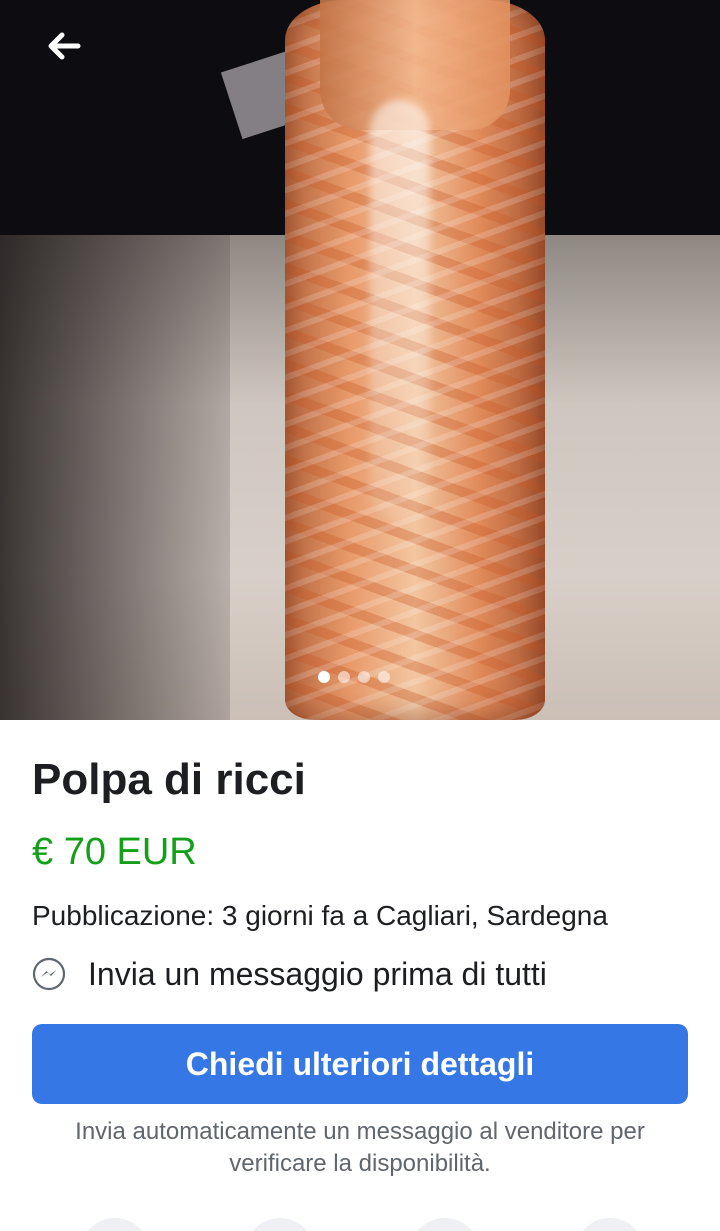 The width and height of the screenshot is (720, 1231). I want to click on action-buttons-row, so click(360, 1224).